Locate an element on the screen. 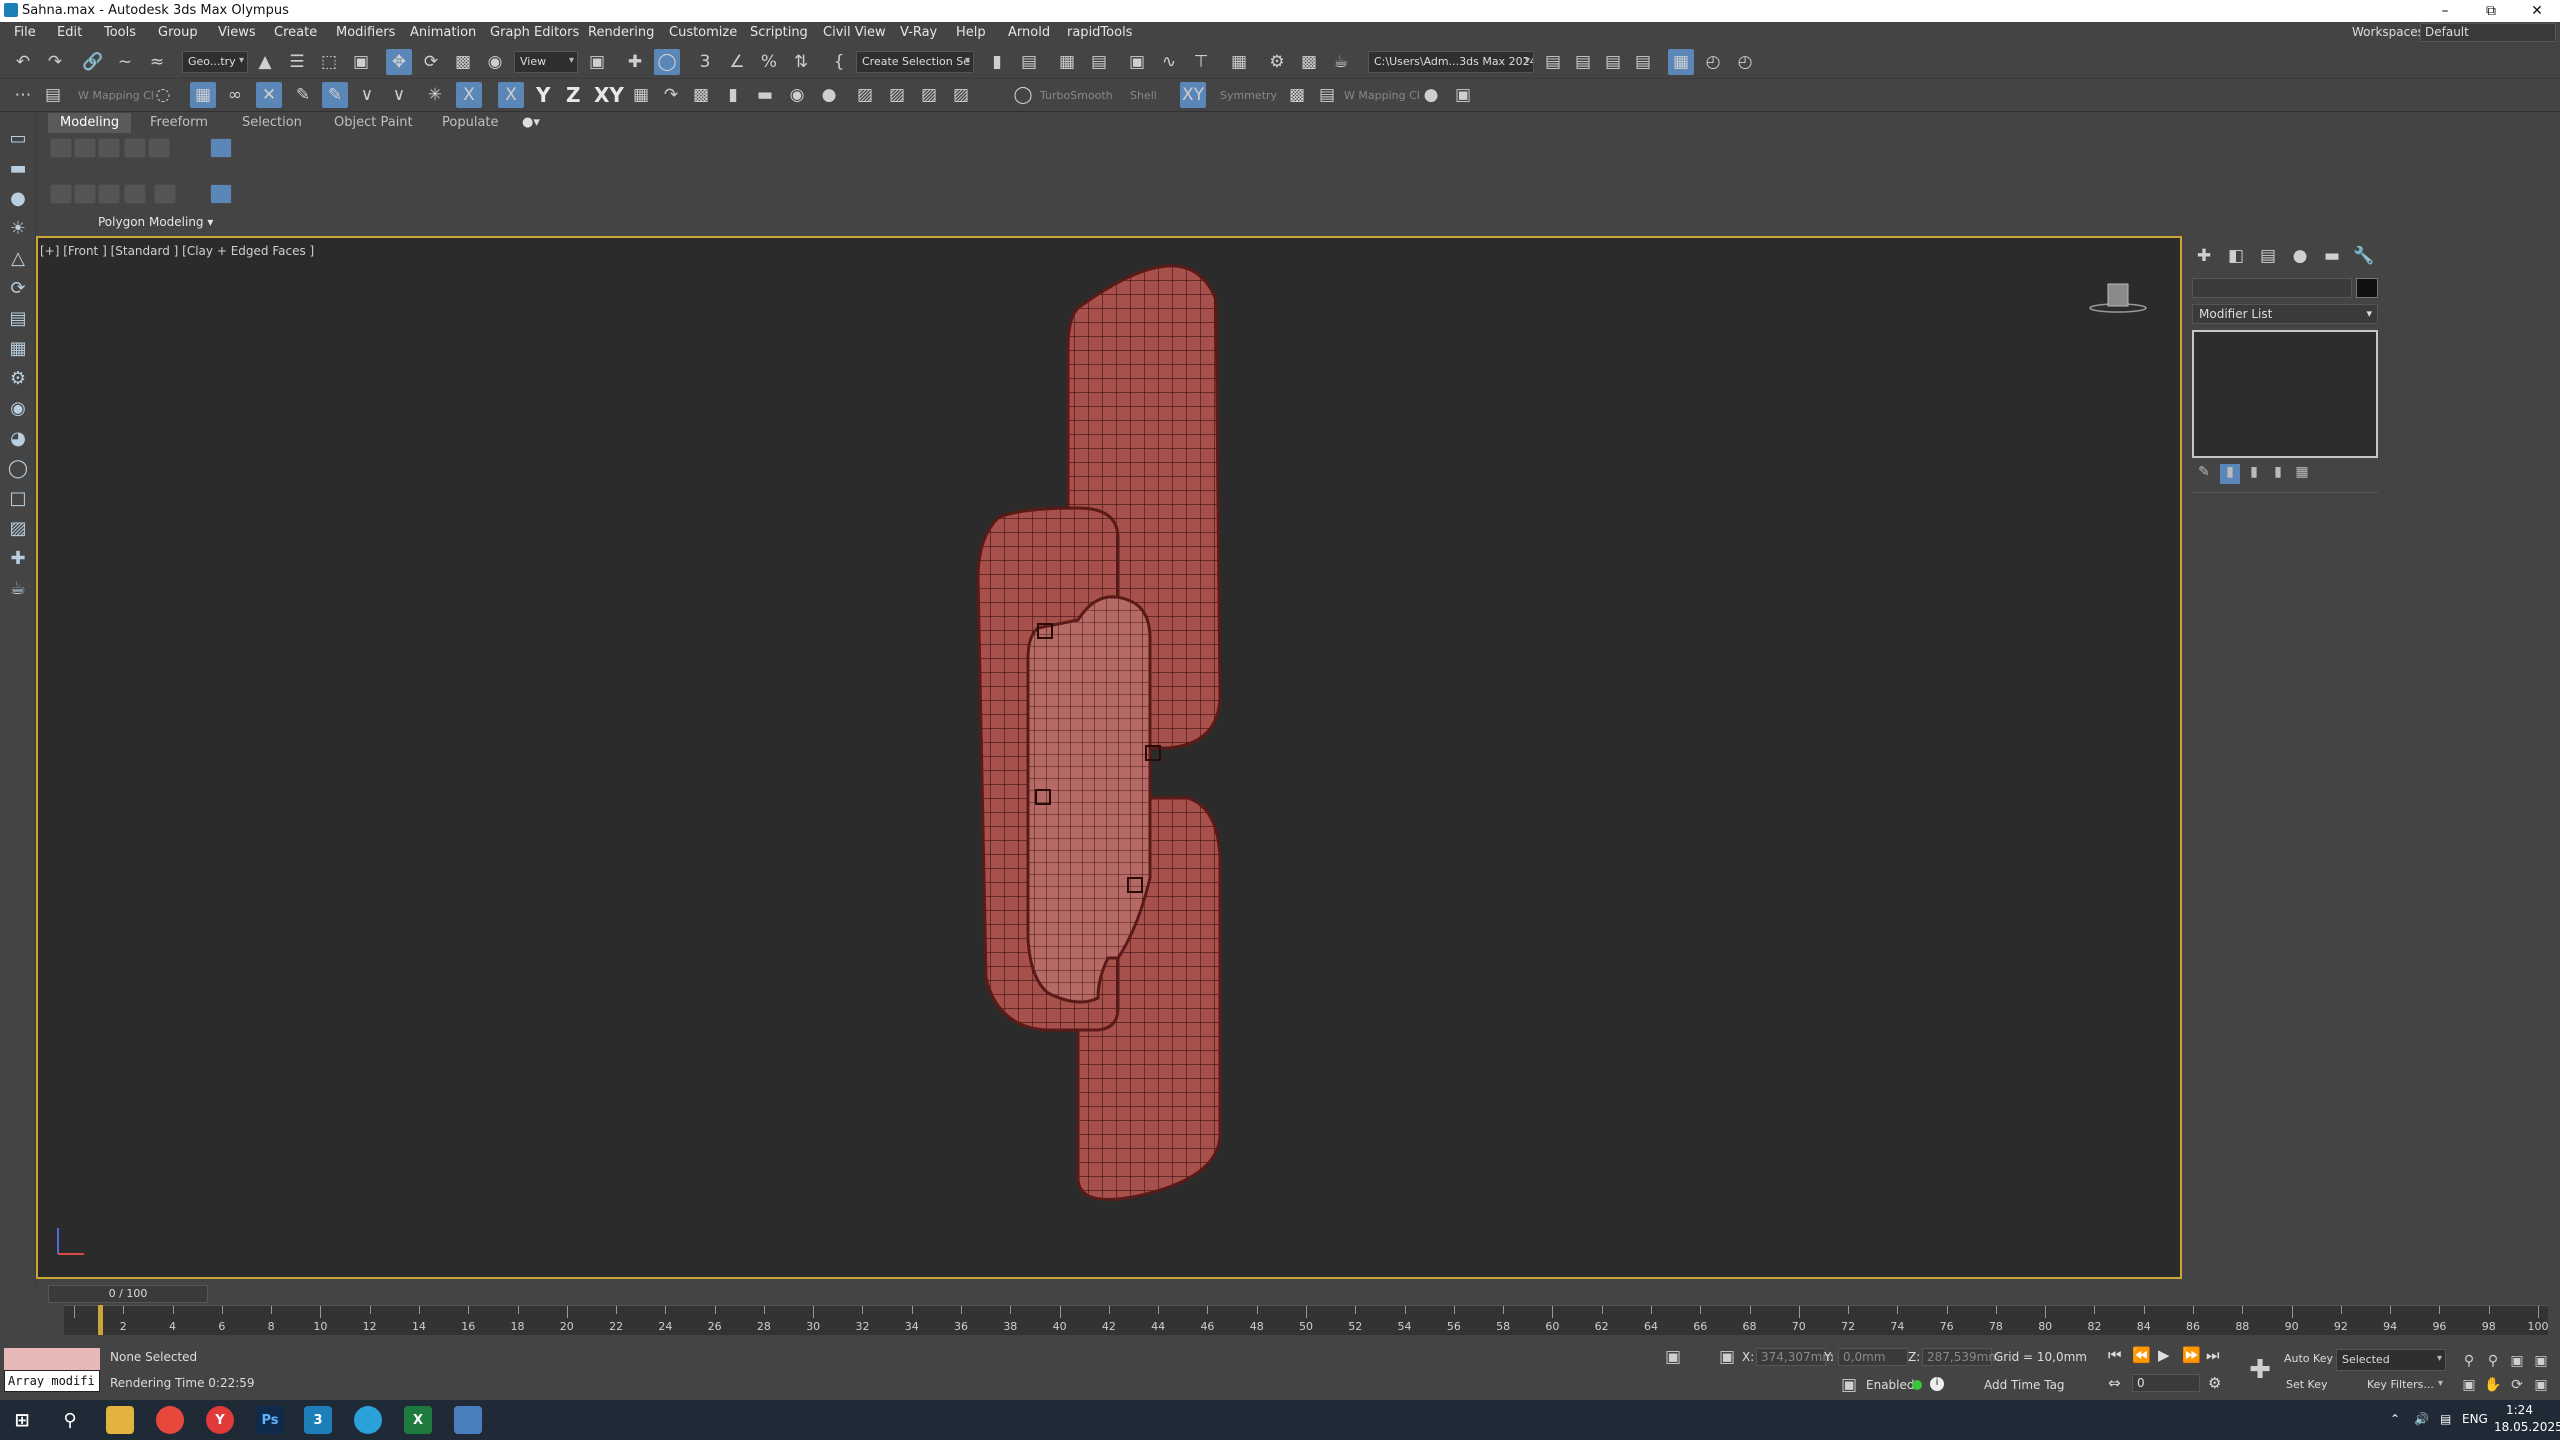  uvw-map2-icon: ▤ is located at coordinates (1327, 95).